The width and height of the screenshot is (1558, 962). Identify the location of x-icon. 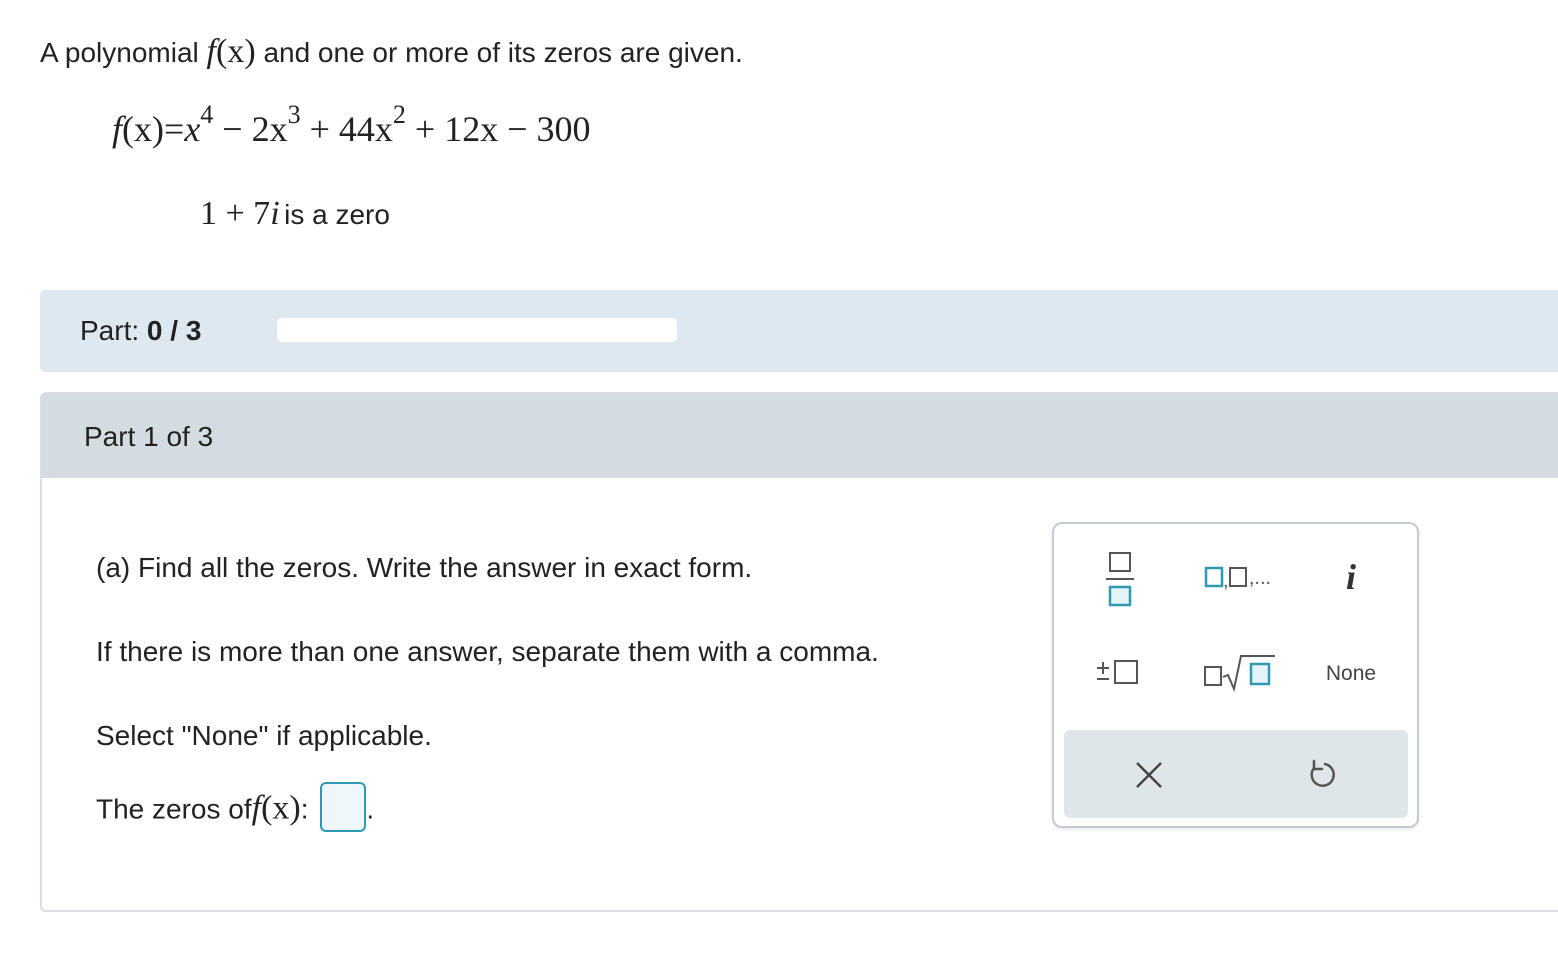
(1149, 775).